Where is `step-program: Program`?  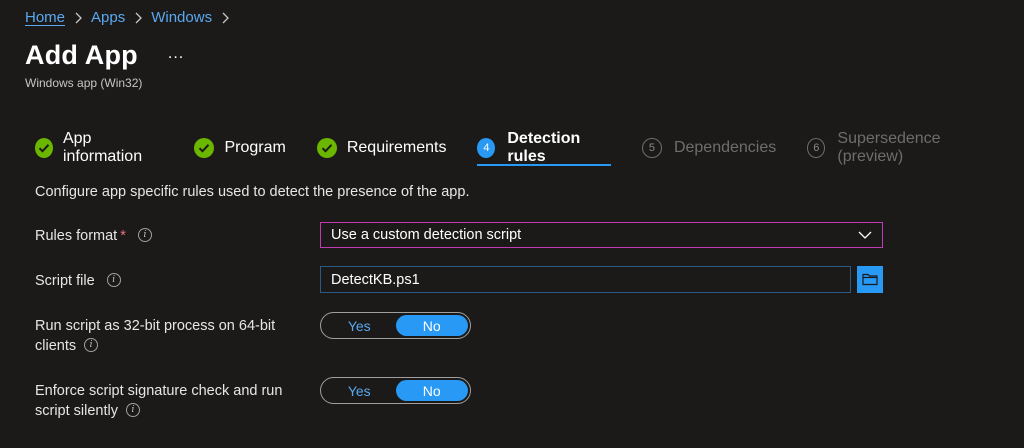 step-program: Program is located at coordinates (240, 148).